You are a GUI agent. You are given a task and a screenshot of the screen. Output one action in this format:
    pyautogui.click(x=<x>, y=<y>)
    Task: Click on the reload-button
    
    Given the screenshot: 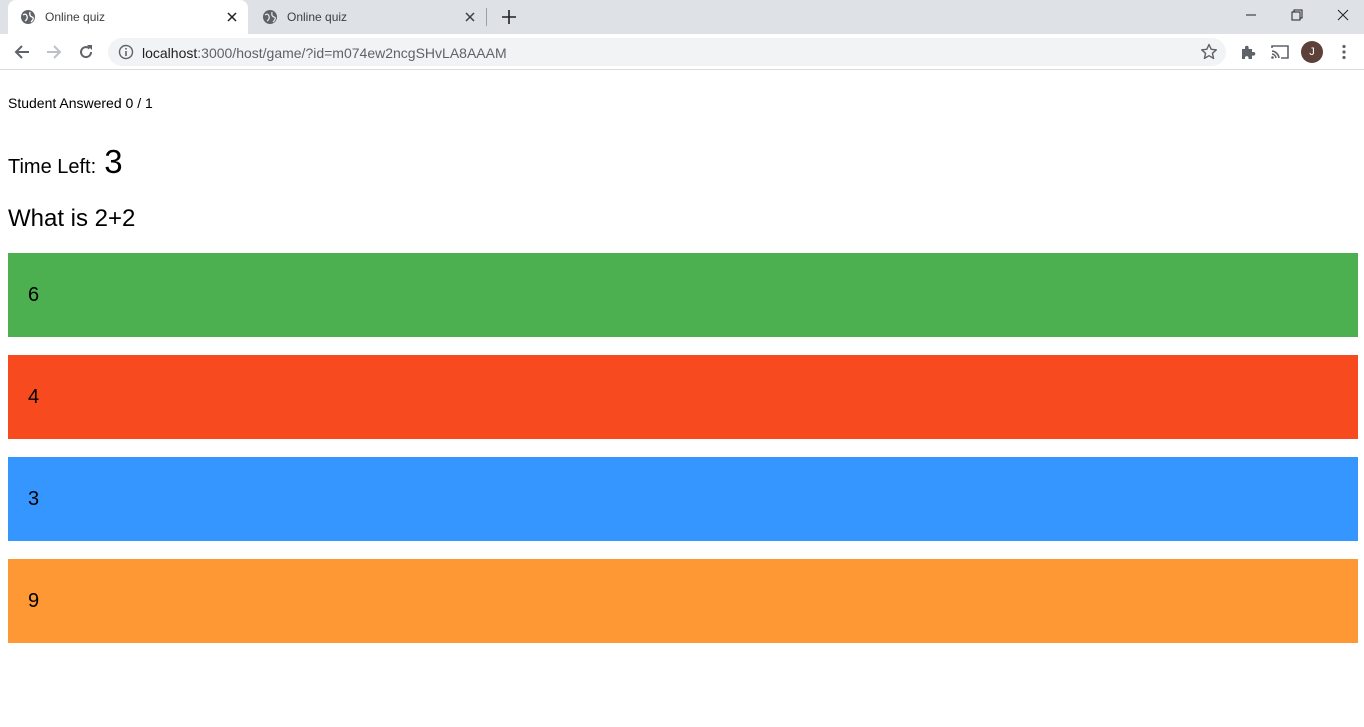 What is the action you would take?
    pyautogui.click(x=86, y=52)
    